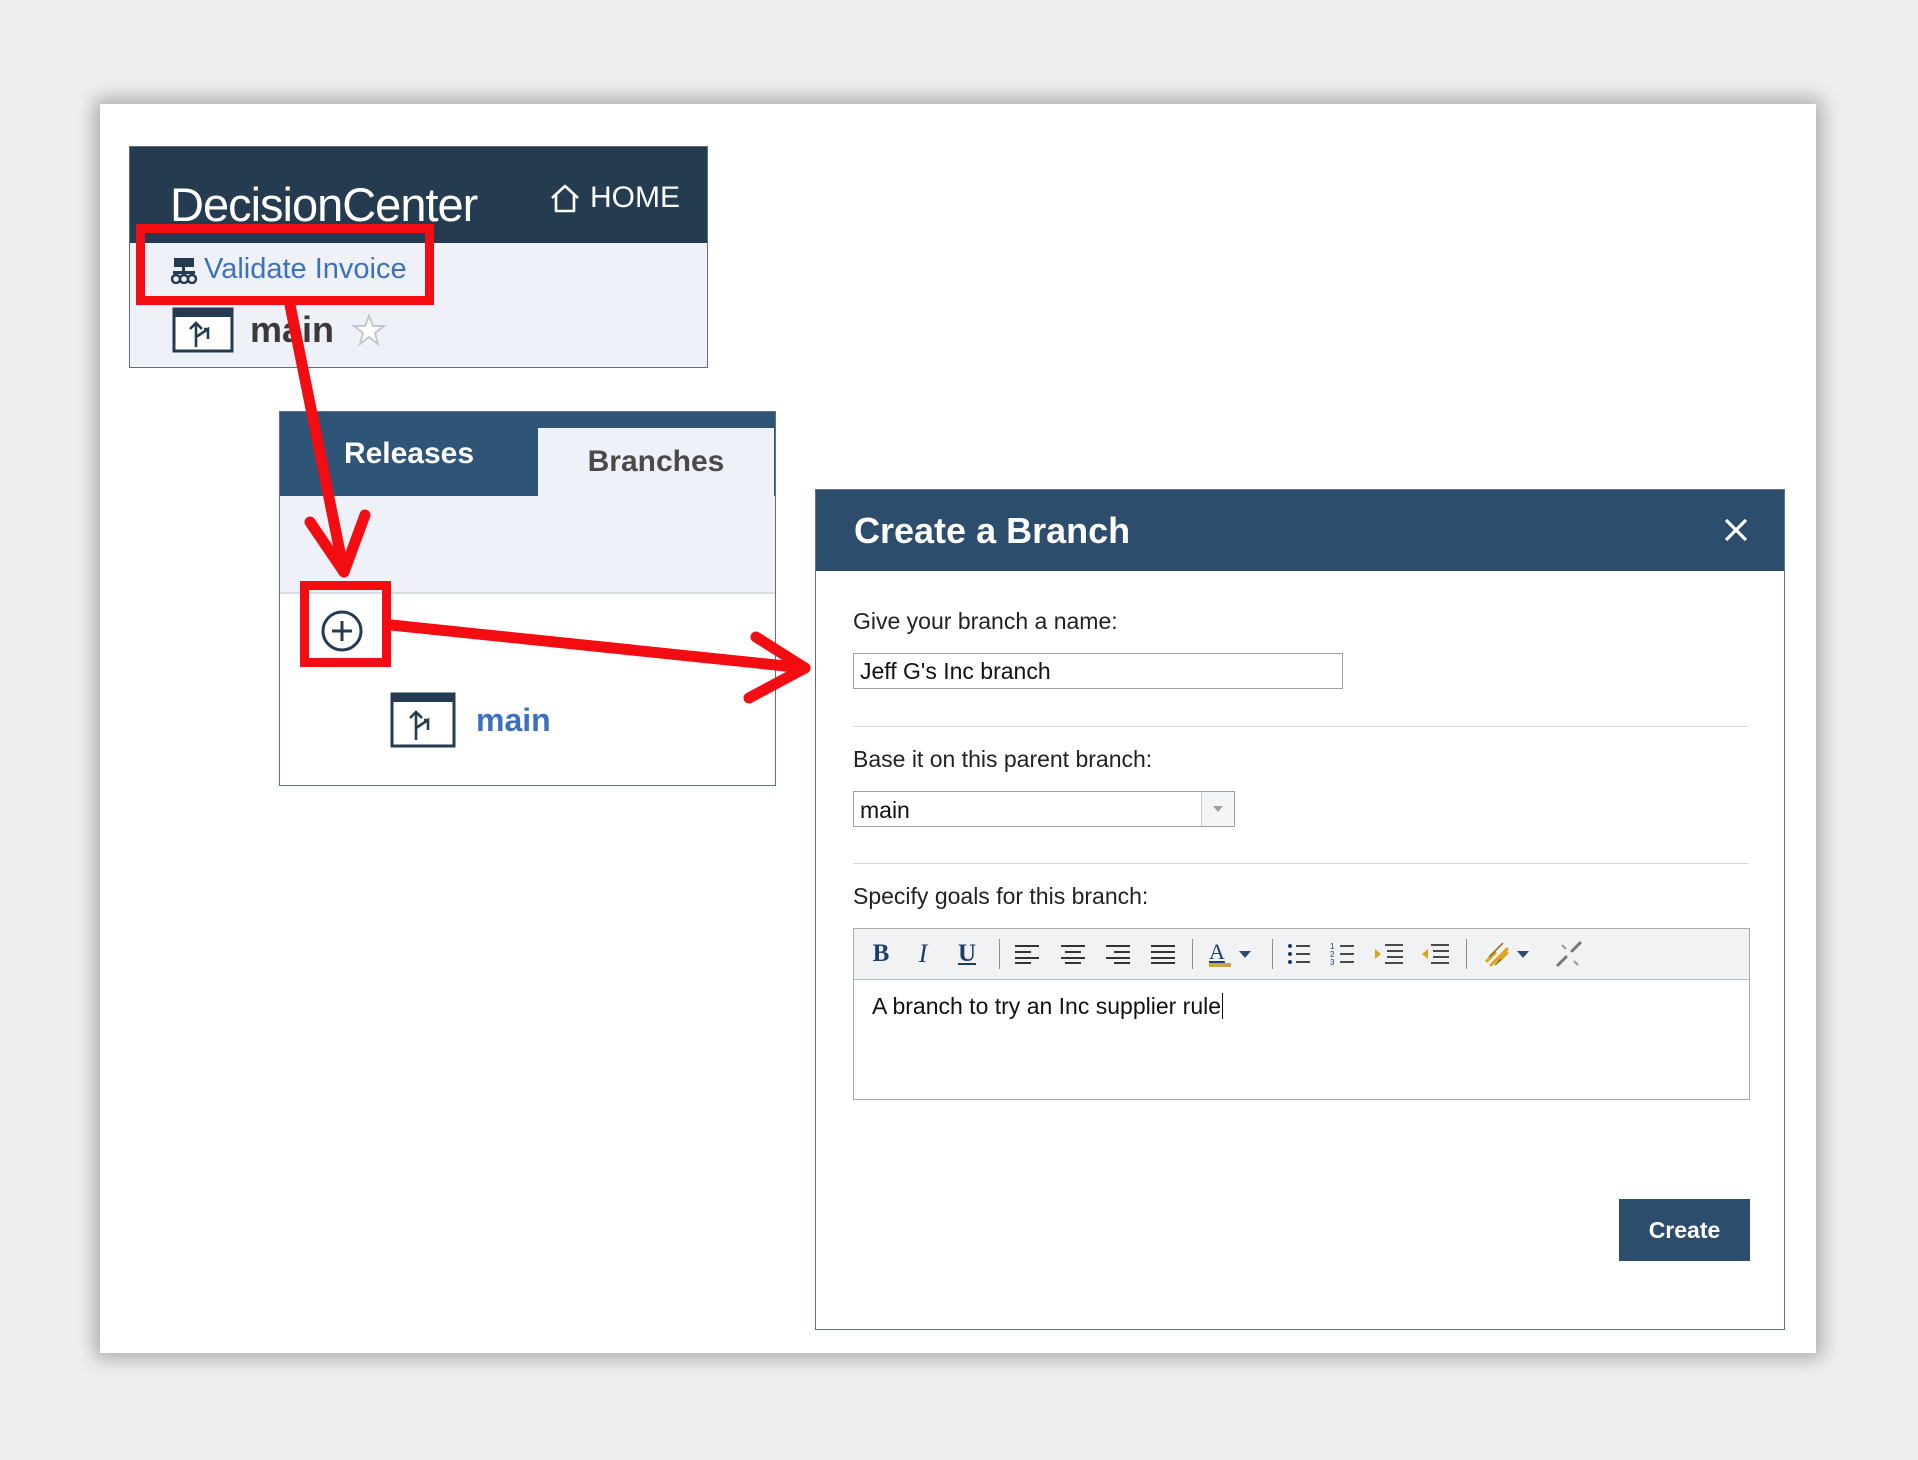  I want to click on annotation-arrows, so click(547, 501).